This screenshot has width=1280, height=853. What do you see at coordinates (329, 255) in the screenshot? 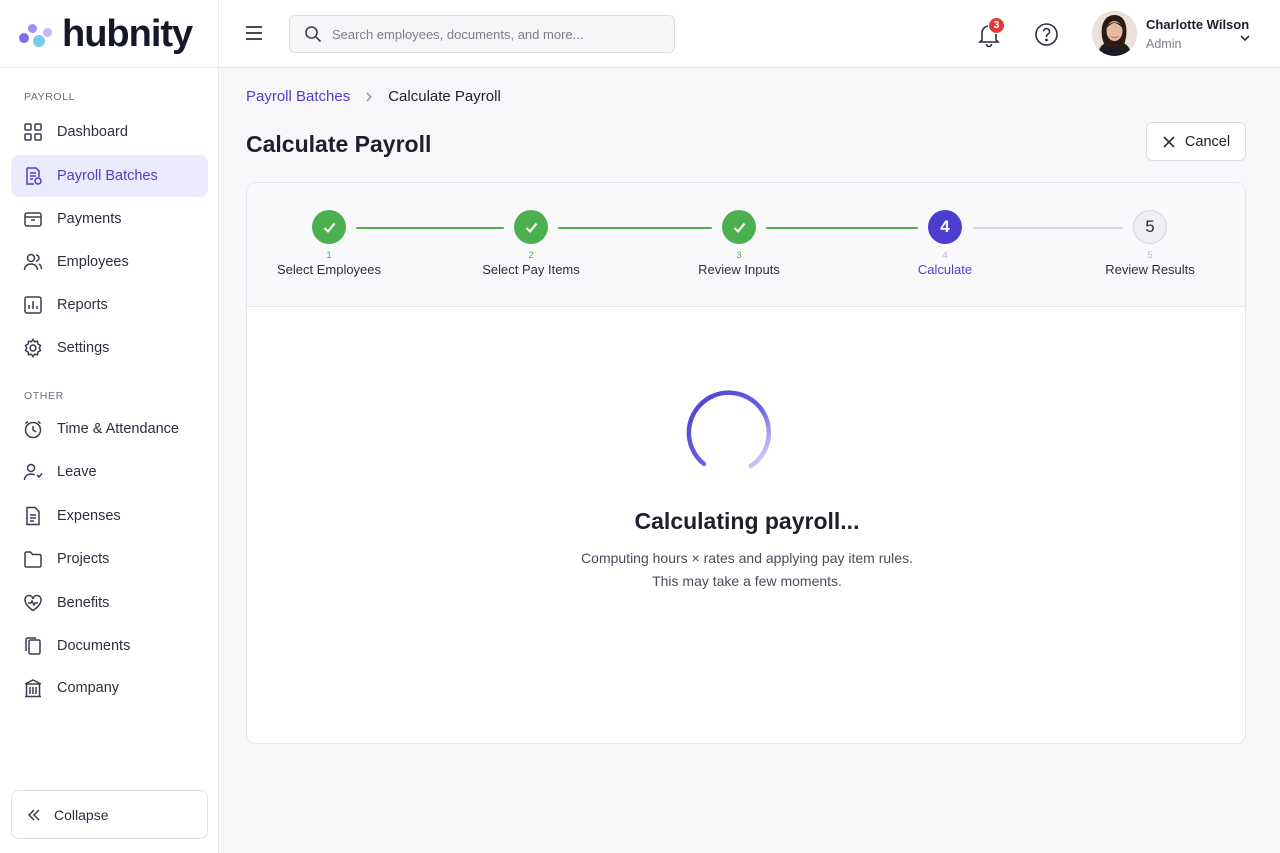
I see `step-number: 1` at bounding box center [329, 255].